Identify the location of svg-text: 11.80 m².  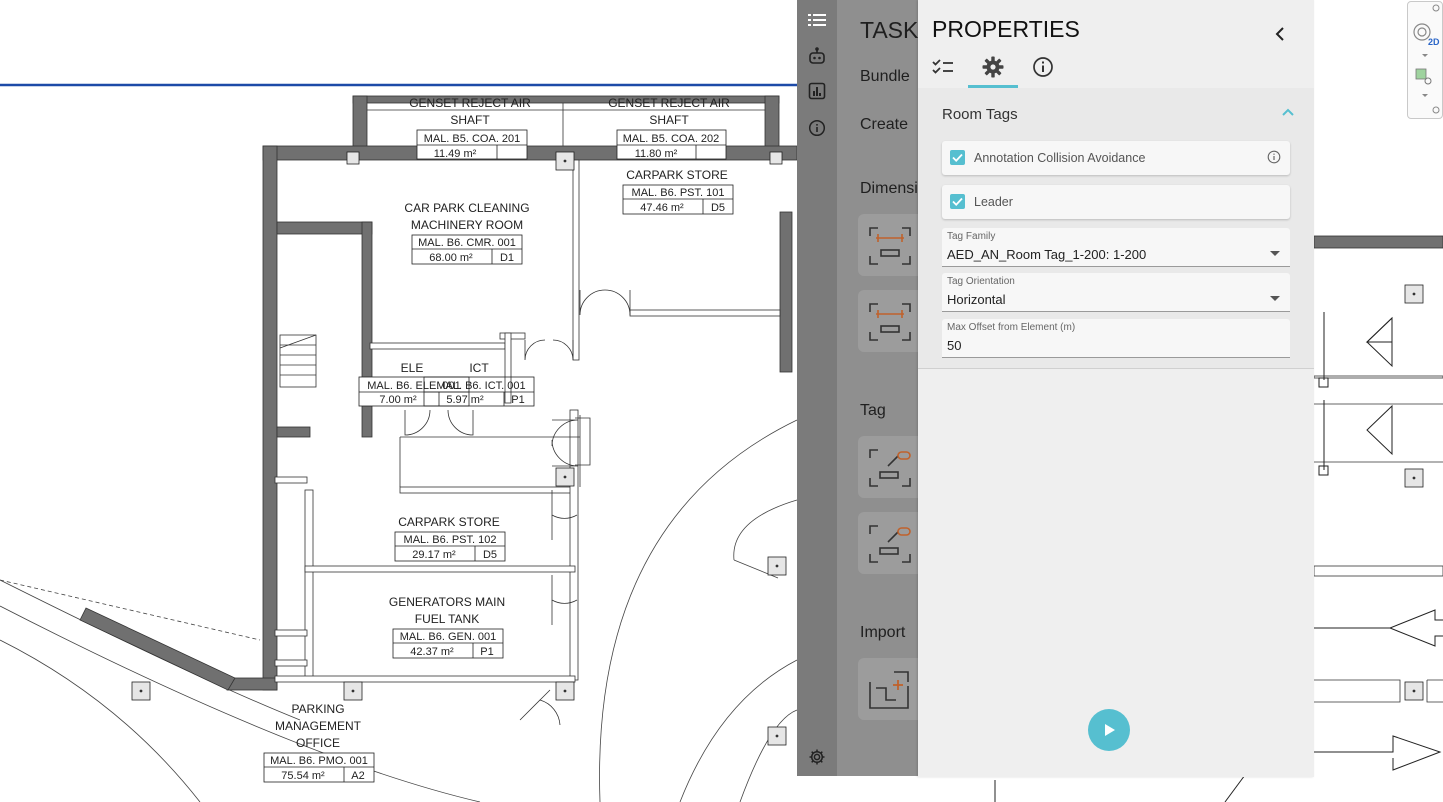
(656, 154).